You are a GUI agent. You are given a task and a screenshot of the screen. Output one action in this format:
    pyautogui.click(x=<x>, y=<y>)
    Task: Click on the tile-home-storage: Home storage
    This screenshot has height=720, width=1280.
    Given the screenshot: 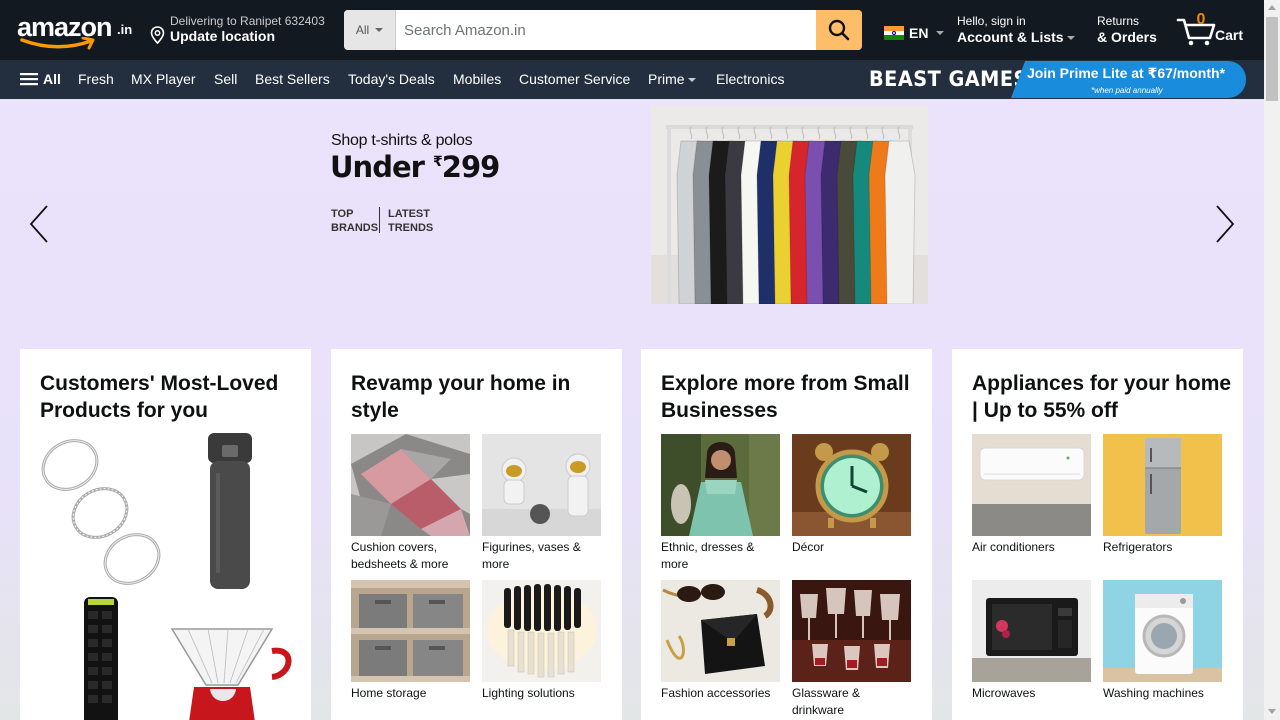 What is the action you would take?
    pyautogui.click(x=410, y=641)
    